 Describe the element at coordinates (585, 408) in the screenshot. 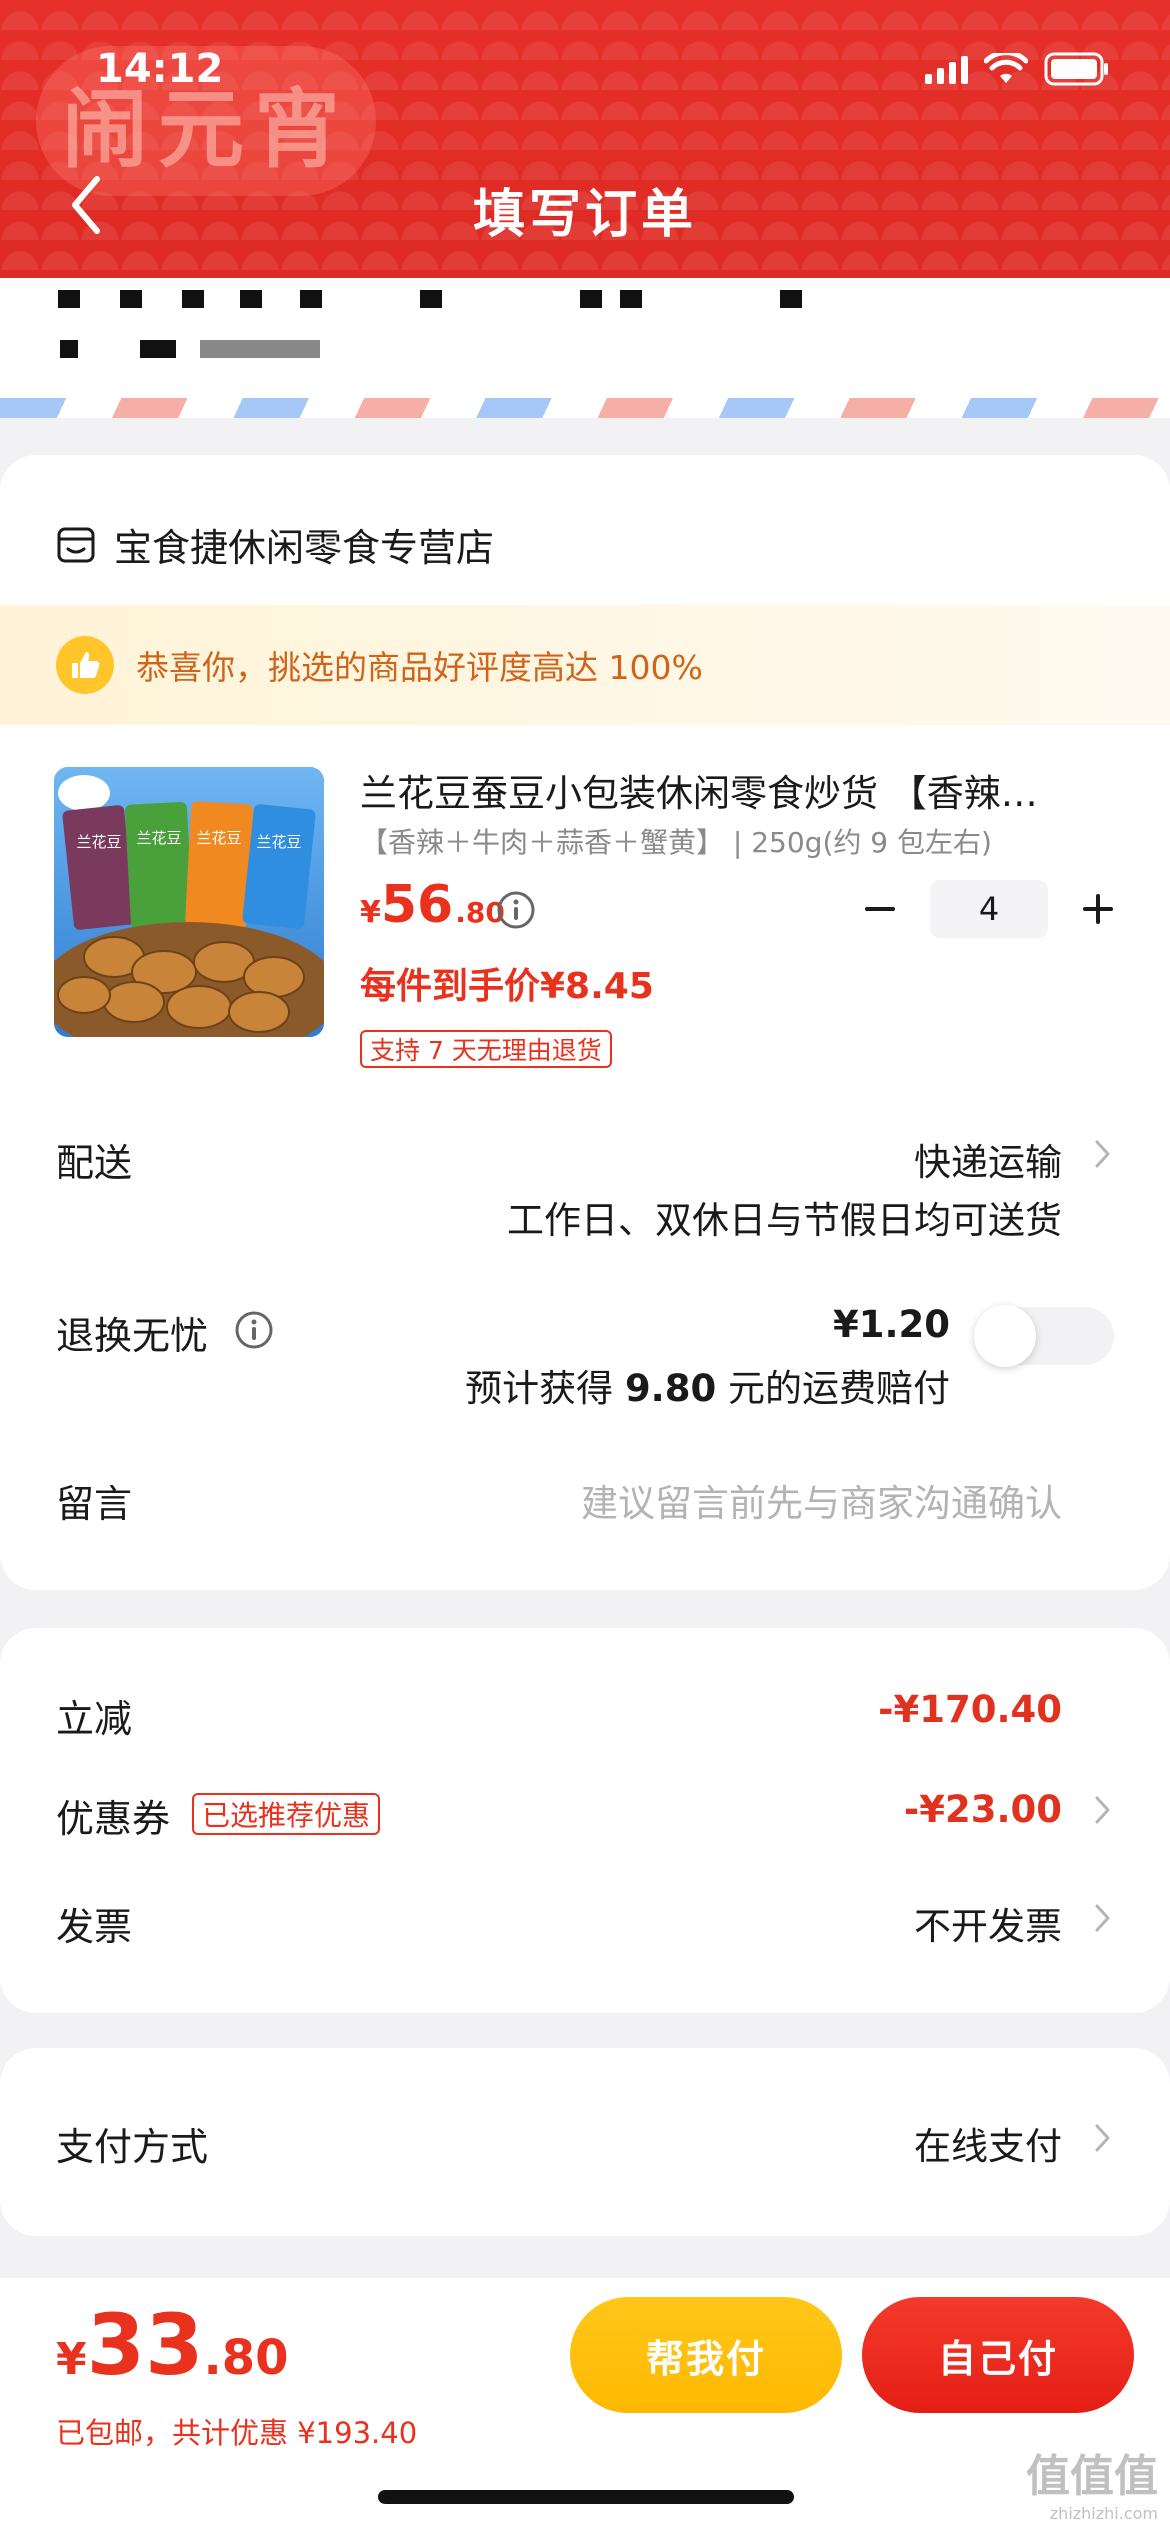

I see `address-envelope-border` at that location.